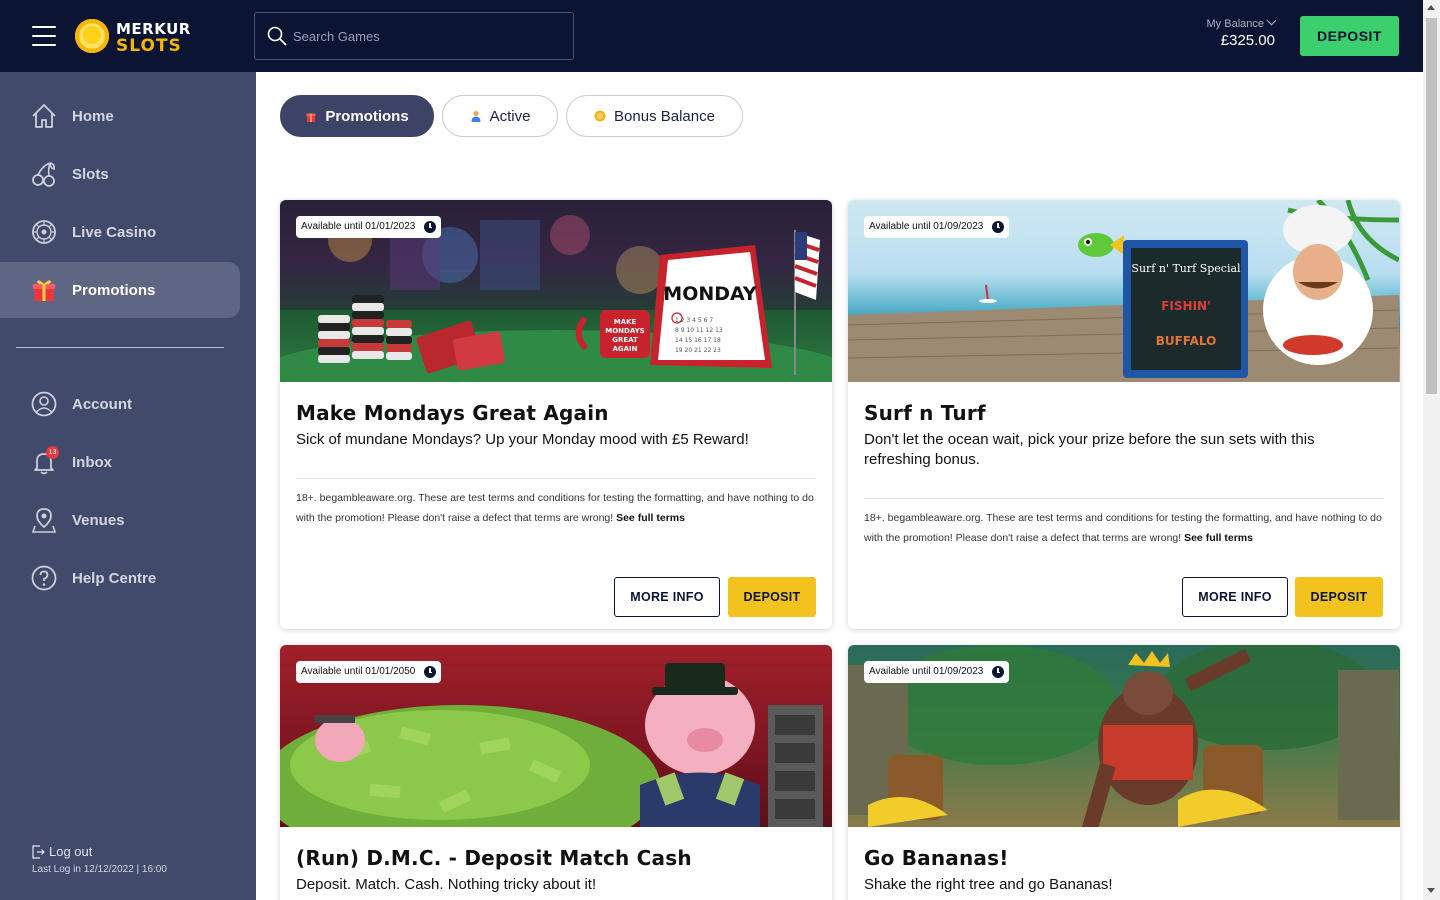 The width and height of the screenshot is (1440, 900). Describe the element at coordinates (494, 858) in the screenshot. I see `promotion-title: (Run) D.M.C. - Deposit Match Cash` at that location.